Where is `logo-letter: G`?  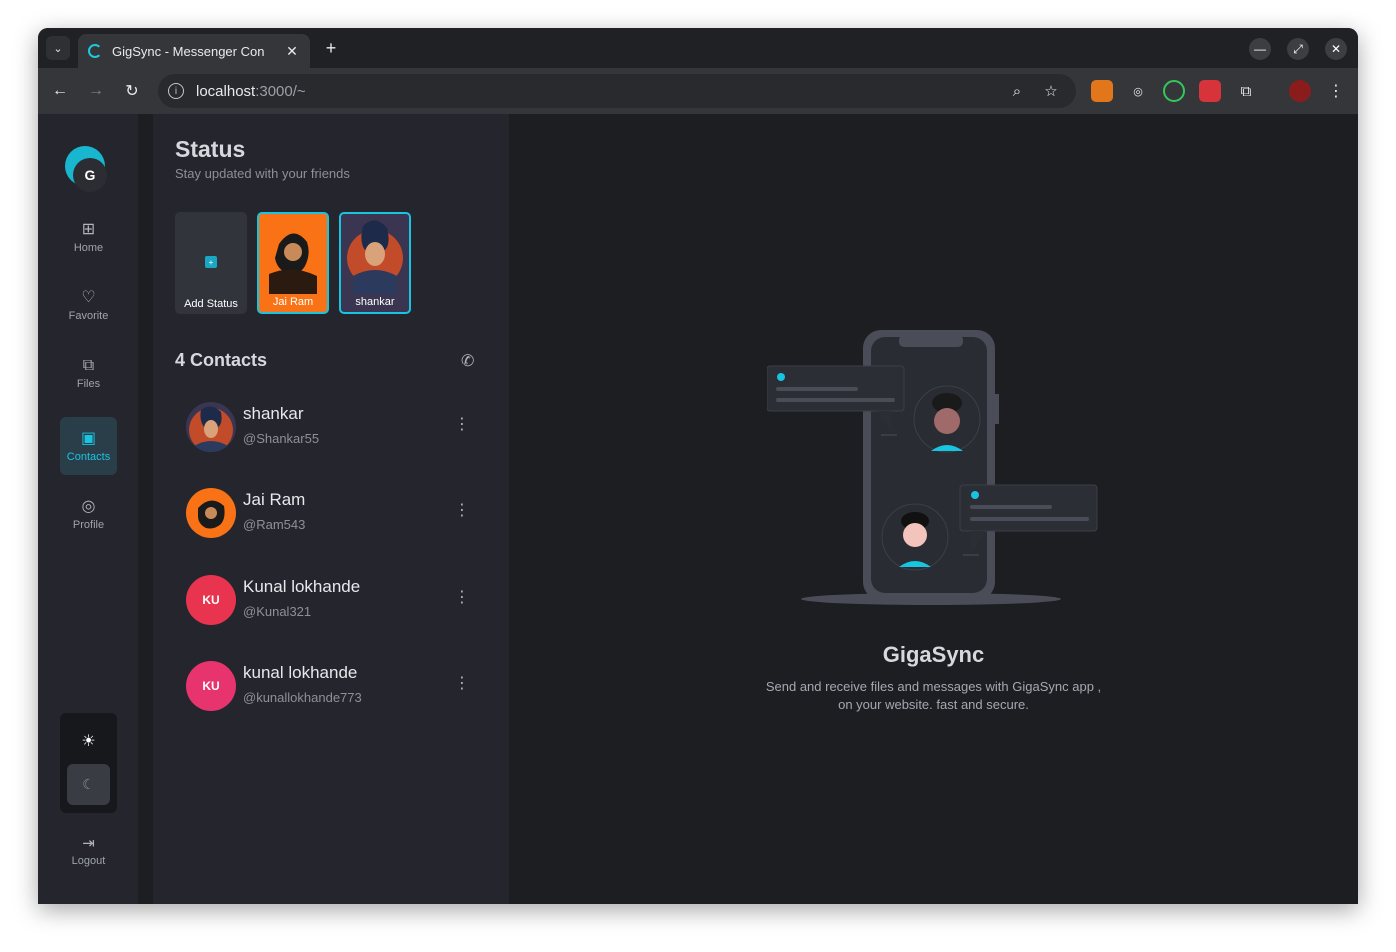
logo-letter: G is located at coordinates (90, 175).